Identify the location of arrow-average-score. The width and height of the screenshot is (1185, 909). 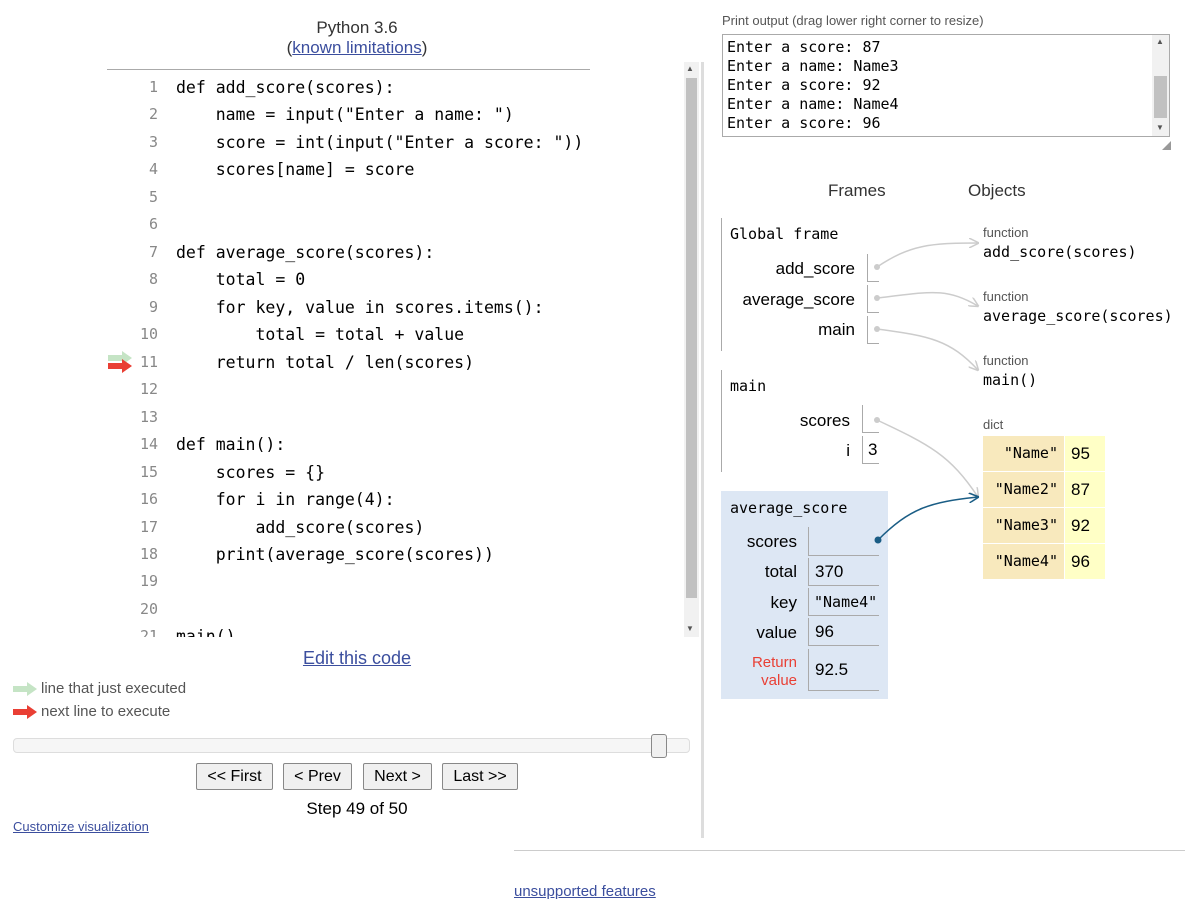
(926, 298).